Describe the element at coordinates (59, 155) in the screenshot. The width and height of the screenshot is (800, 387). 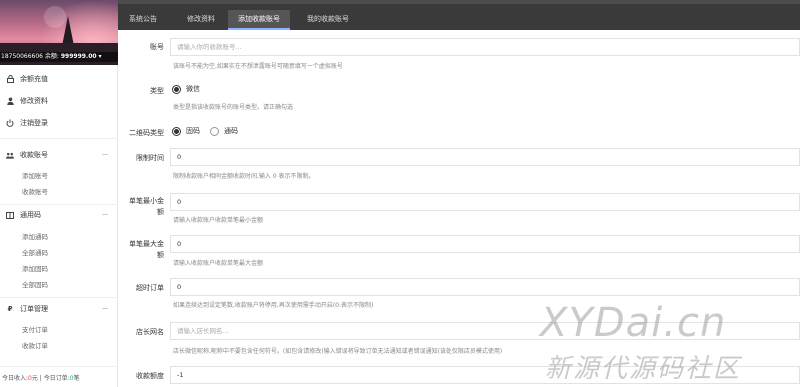
I see `sidebar-item-accounts: 收款账号 —` at that location.